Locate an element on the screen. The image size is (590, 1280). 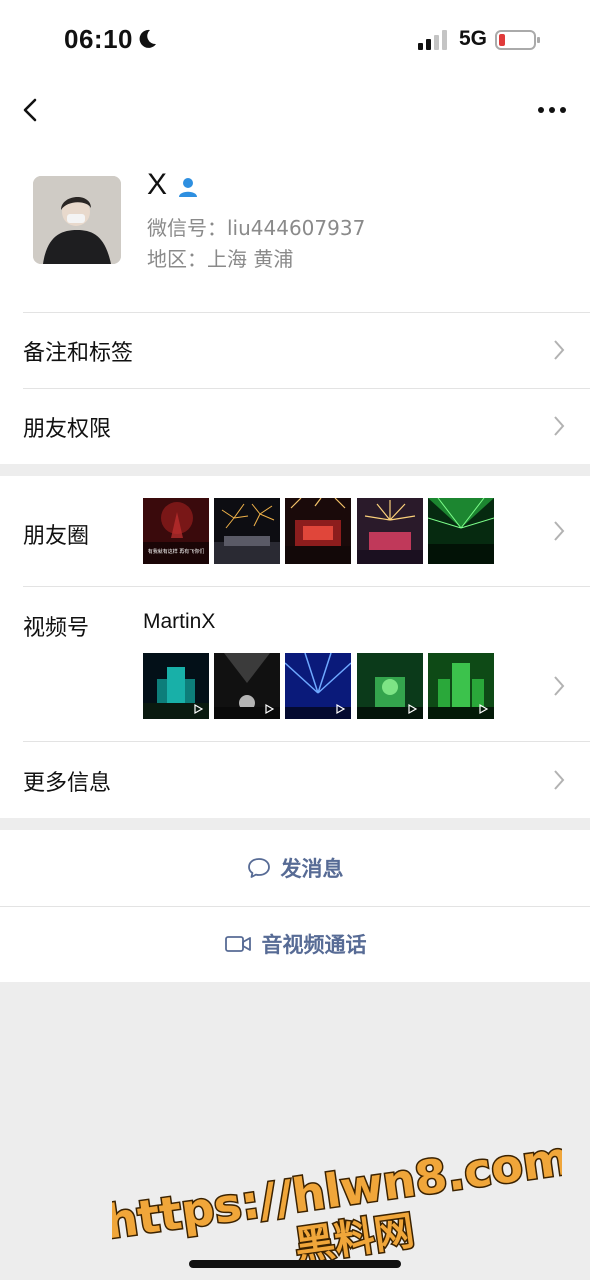
more-options-icon is located at coordinates (552, 110).